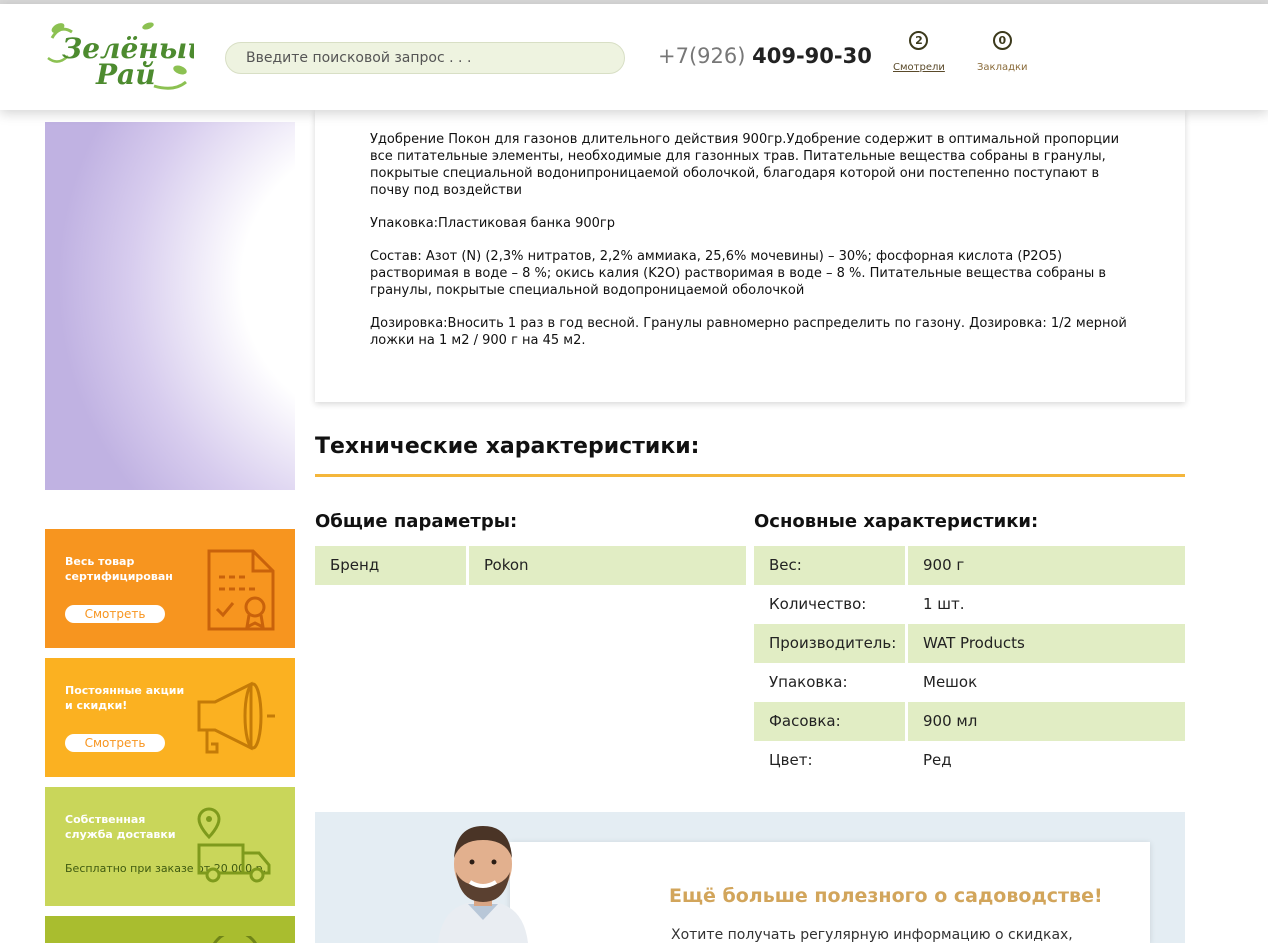 The height and width of the screenshot is (943, 1268). What do you see at coordinates (125, 74) in the screenshot?
I see `svg-text: Рай` at bounding box center [125, 74].